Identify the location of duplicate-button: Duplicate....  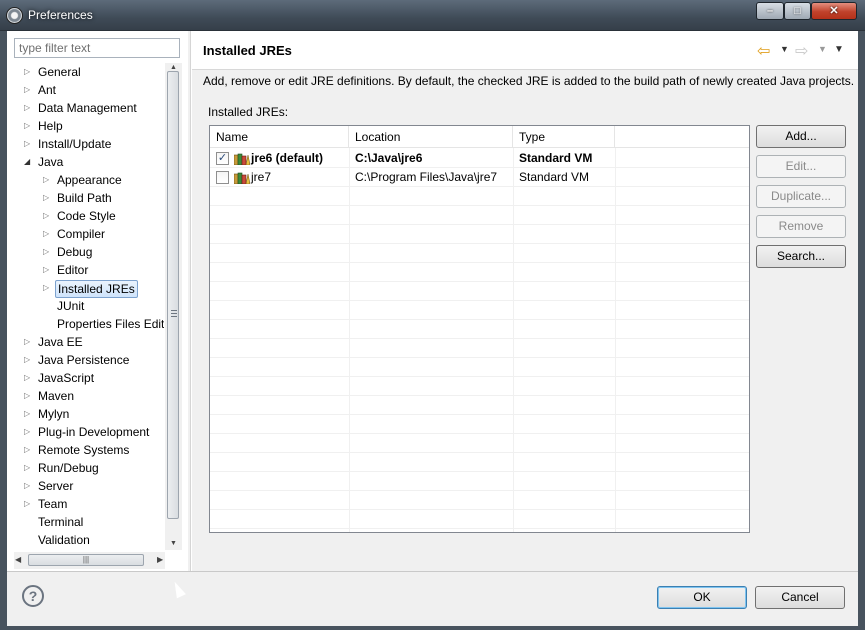
(801, 196).